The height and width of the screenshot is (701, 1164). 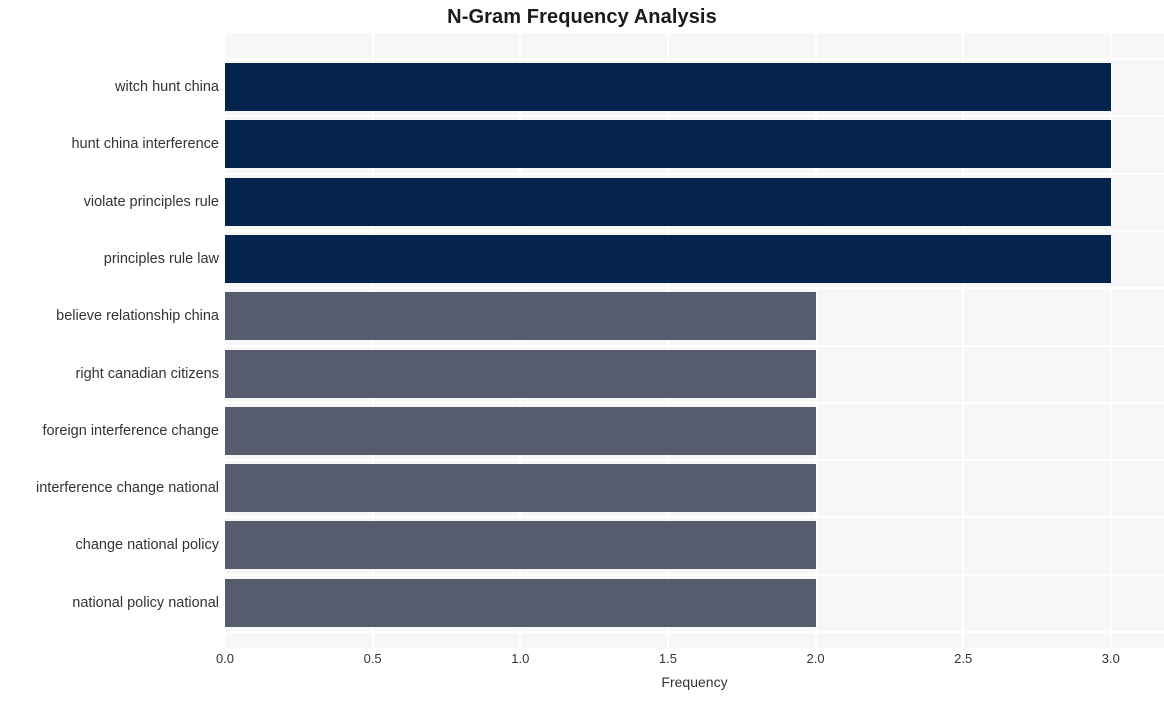 What do you see at coordinates (127, 488) in the screenshot?
I see `y-axis-tick-label: interference change national` at bounding box center [127, 488].